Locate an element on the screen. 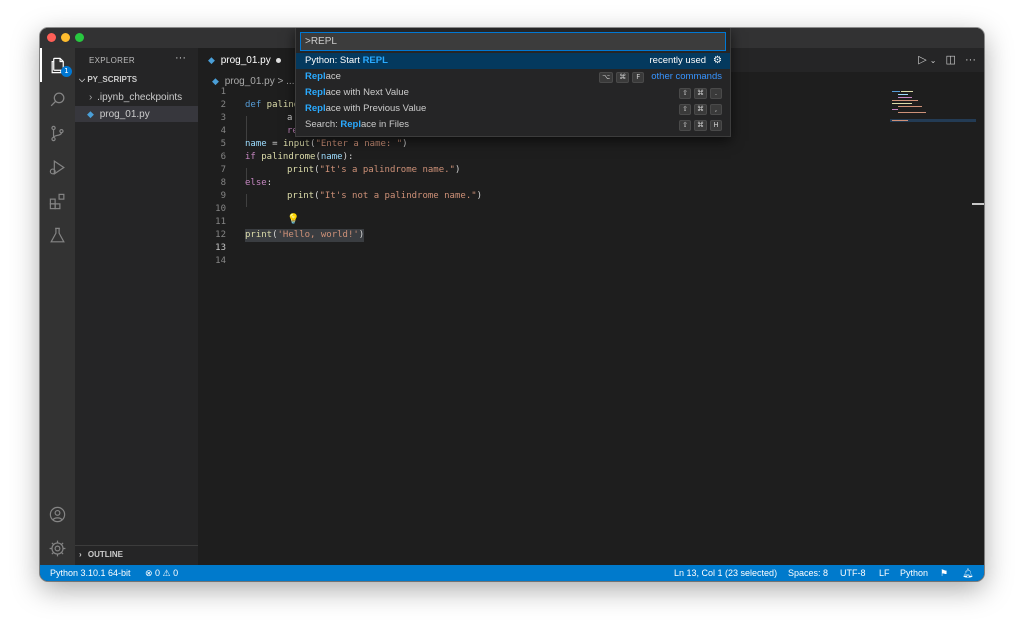 This screenshot has height=634, width=1024. operator: = is located at coordinates (274, 144).